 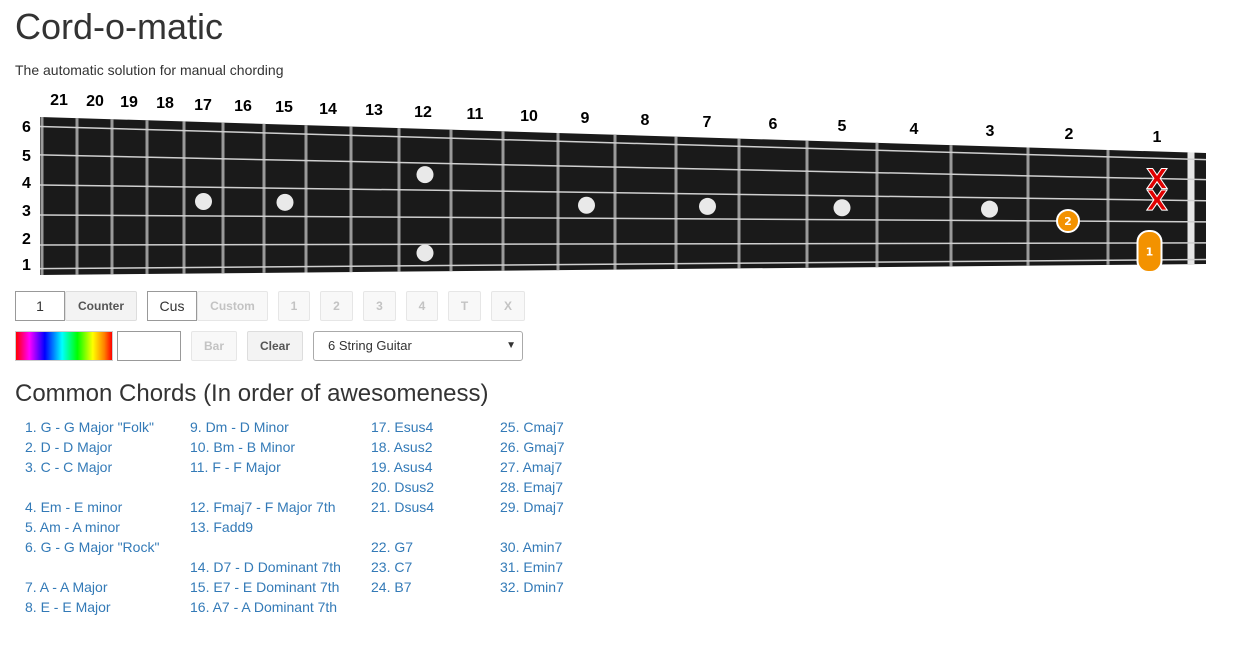 I want to click on chord-link: 23. C7, so click(x=402, y=567).